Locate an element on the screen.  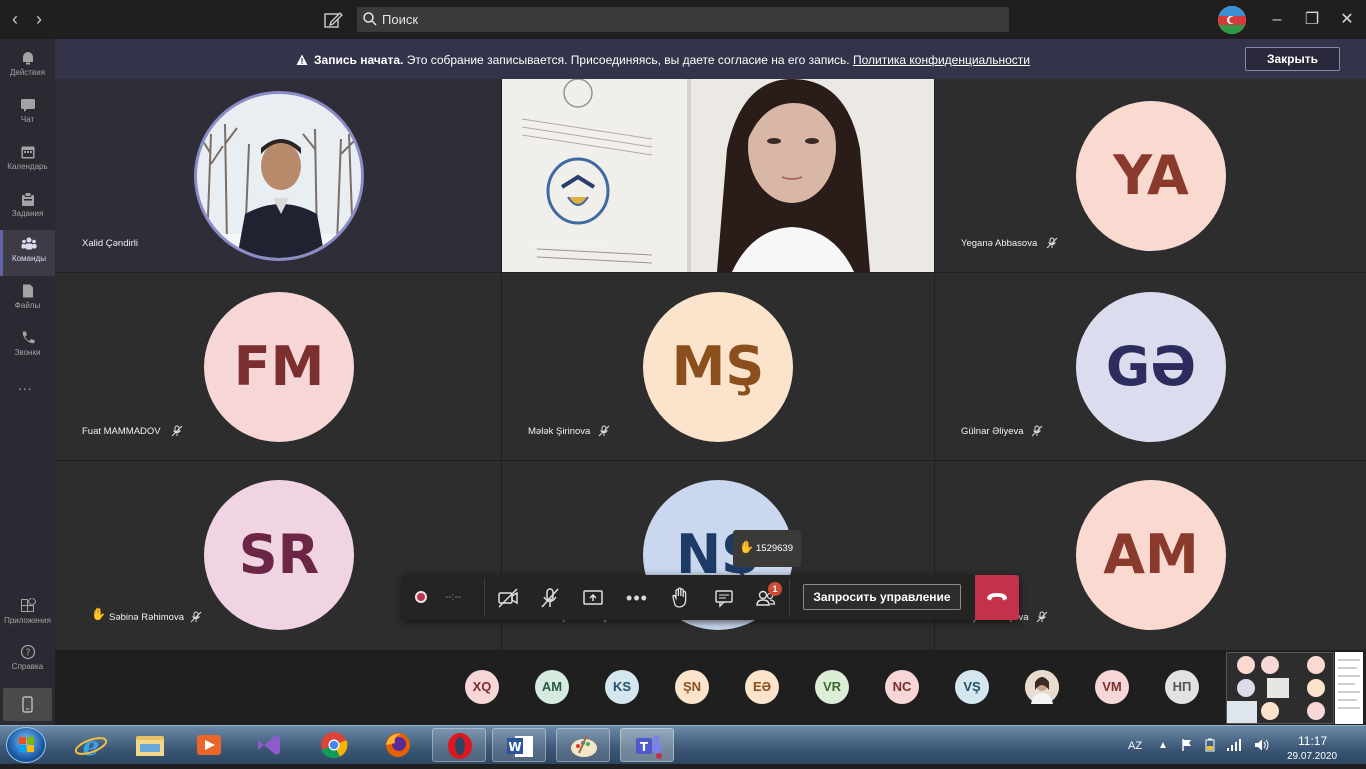
rail-label: Чат is located at coordinates (27, 119).